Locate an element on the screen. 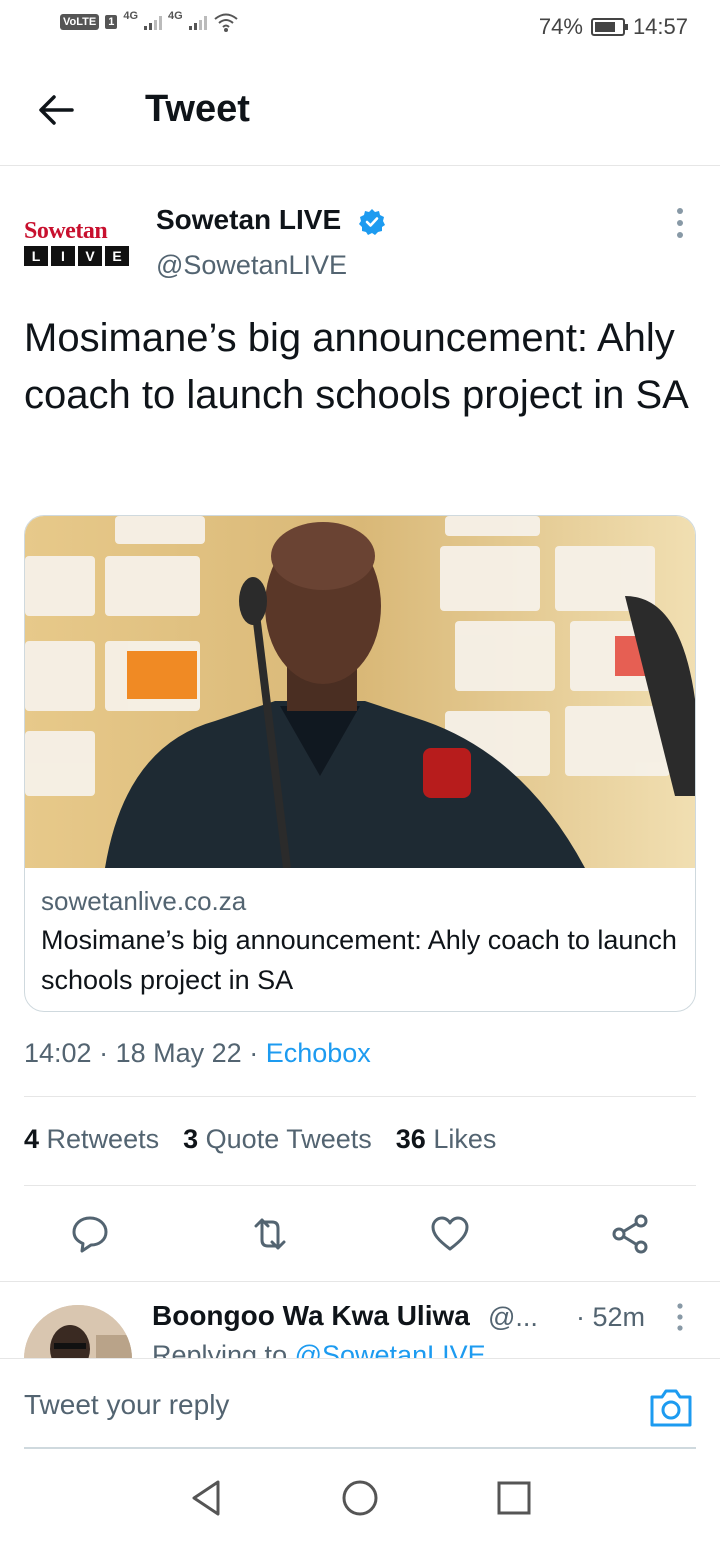 The width and height of the screenshot is (720, 1541). replying-to-label: Replying to is located at coordinates (220, 1349).